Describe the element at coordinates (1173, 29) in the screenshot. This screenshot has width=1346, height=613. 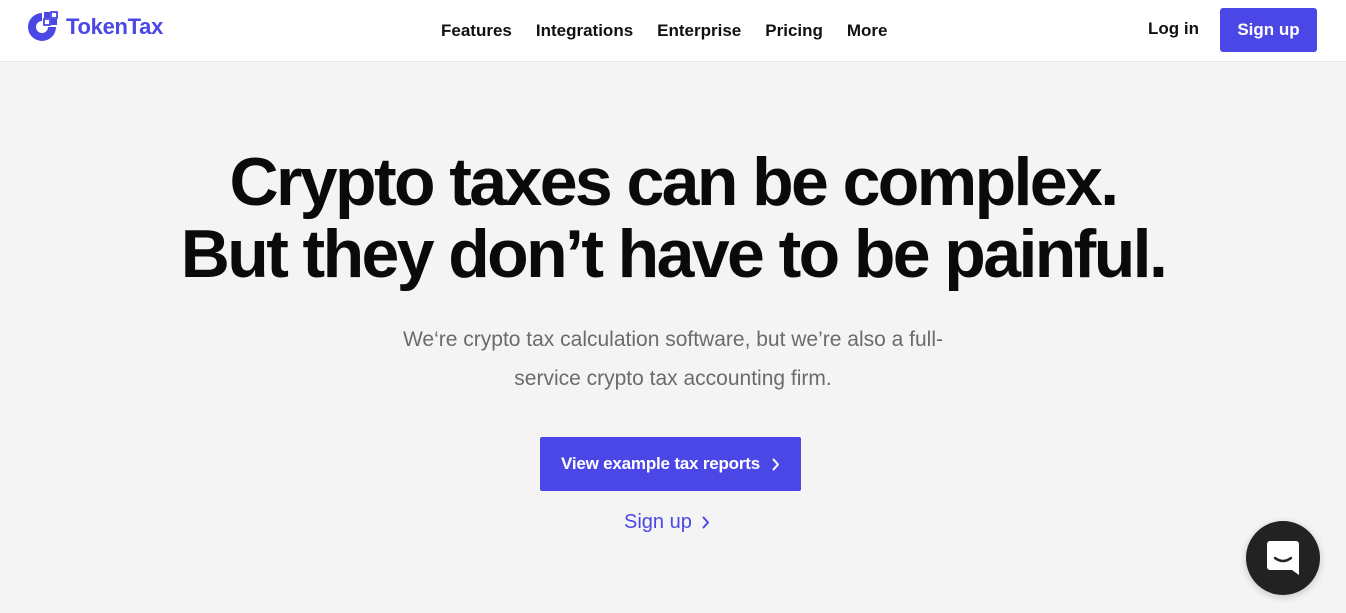
I see `login-link: Log in` at that location.